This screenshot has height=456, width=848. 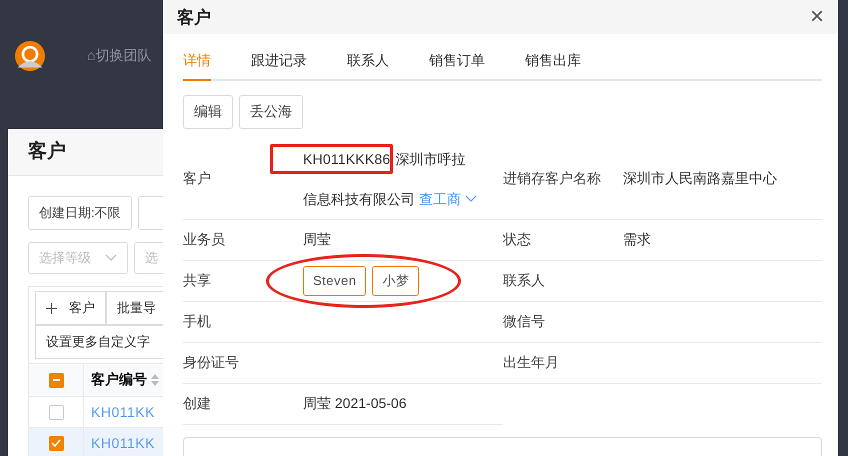 What do you see at coordinates (80, 213) in the screenshot?
I see `filter-button: 创建日期:不限` at bounding box center [80, 213].